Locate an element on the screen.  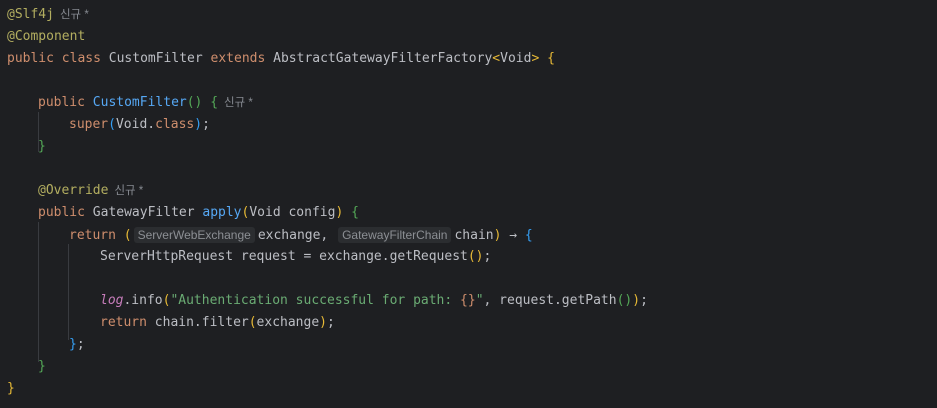
class-brace-open: { is located at coordinates (551, 58).